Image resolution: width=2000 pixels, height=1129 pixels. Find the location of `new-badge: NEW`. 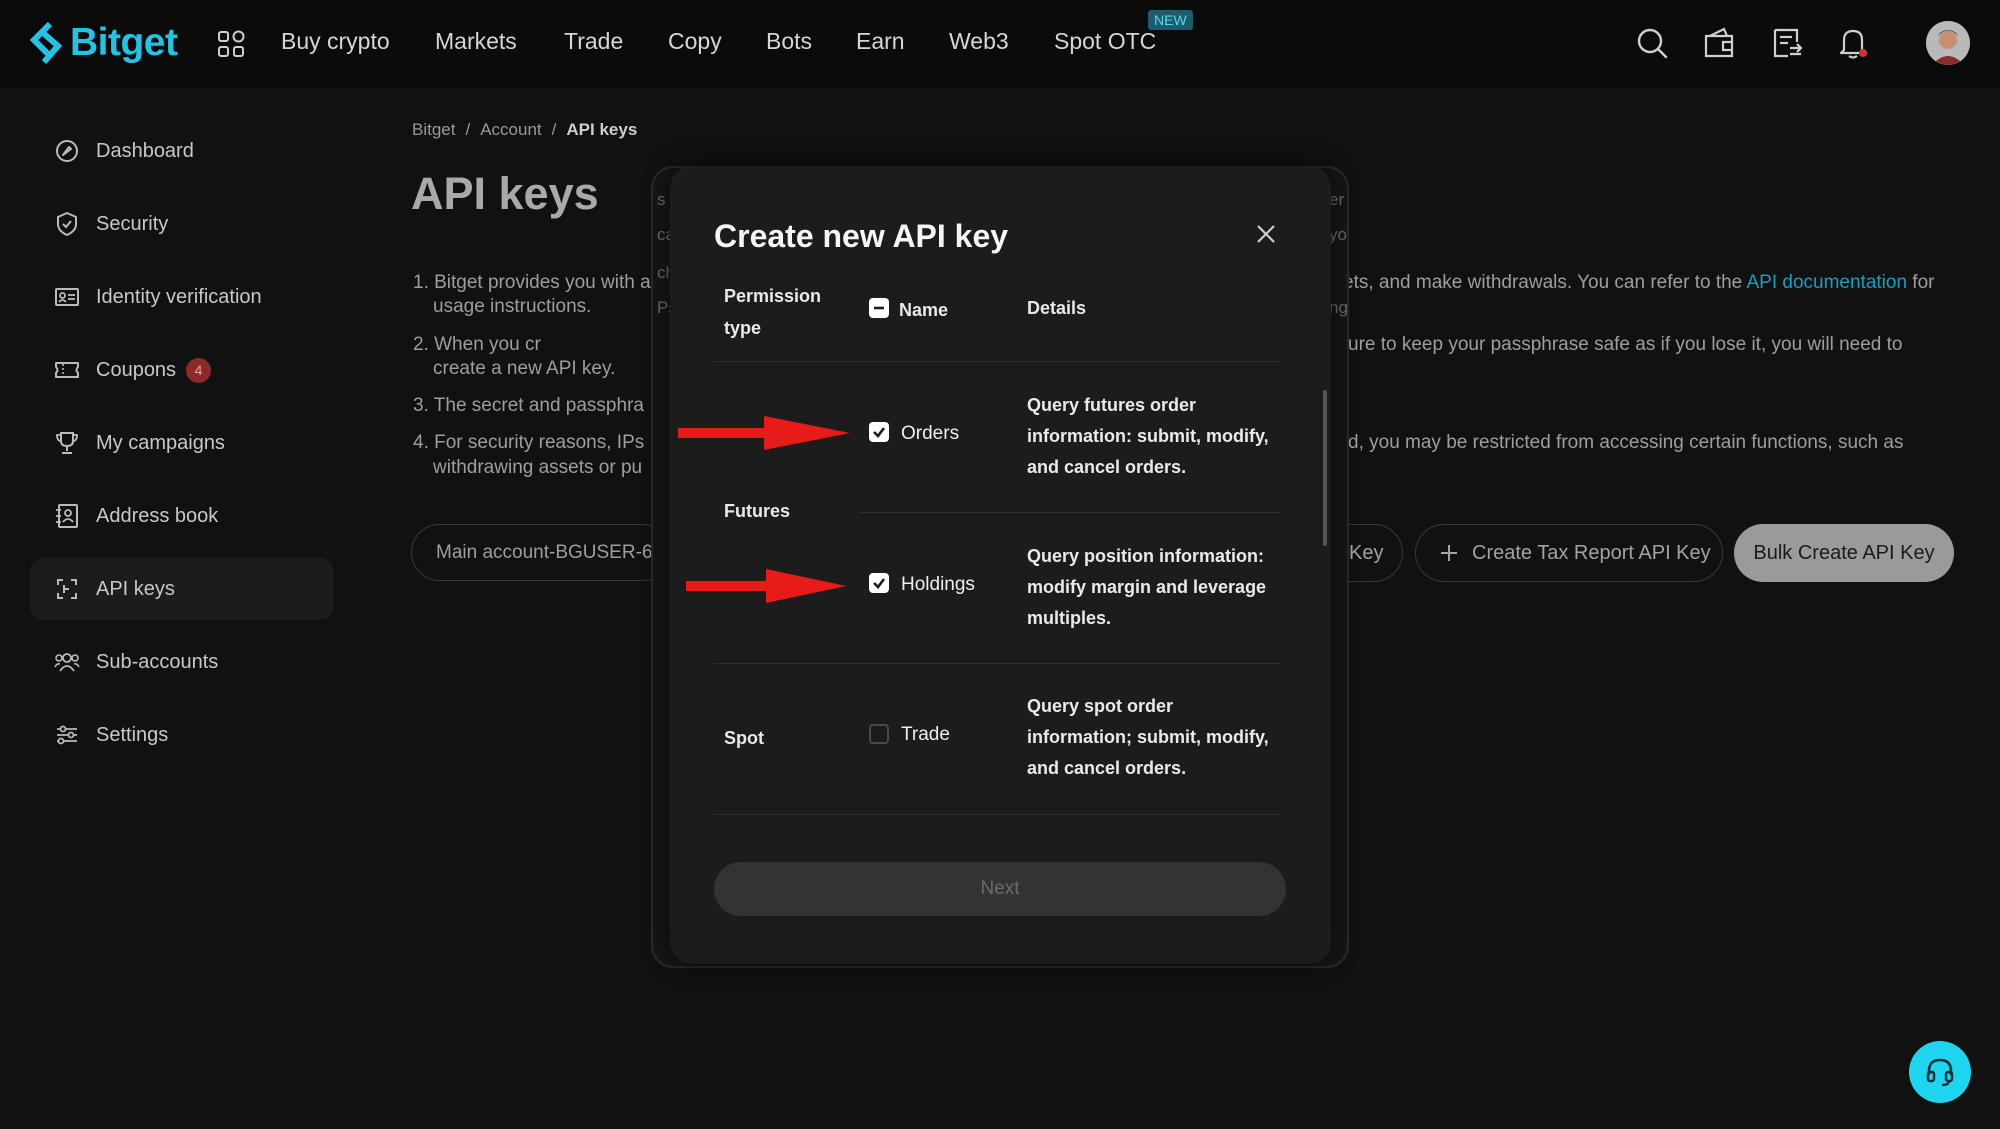

new-badge: NEW is located at coordinates (1170, 20).